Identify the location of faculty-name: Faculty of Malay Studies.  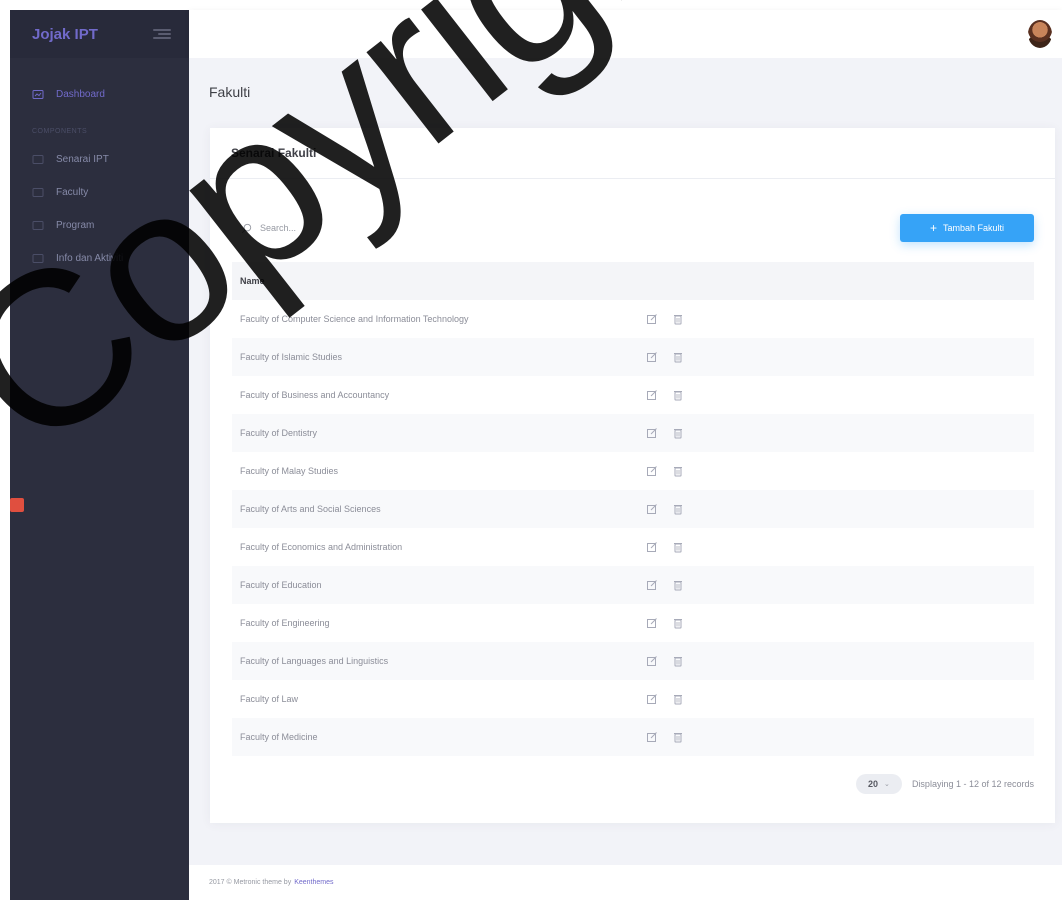
(289, 471).